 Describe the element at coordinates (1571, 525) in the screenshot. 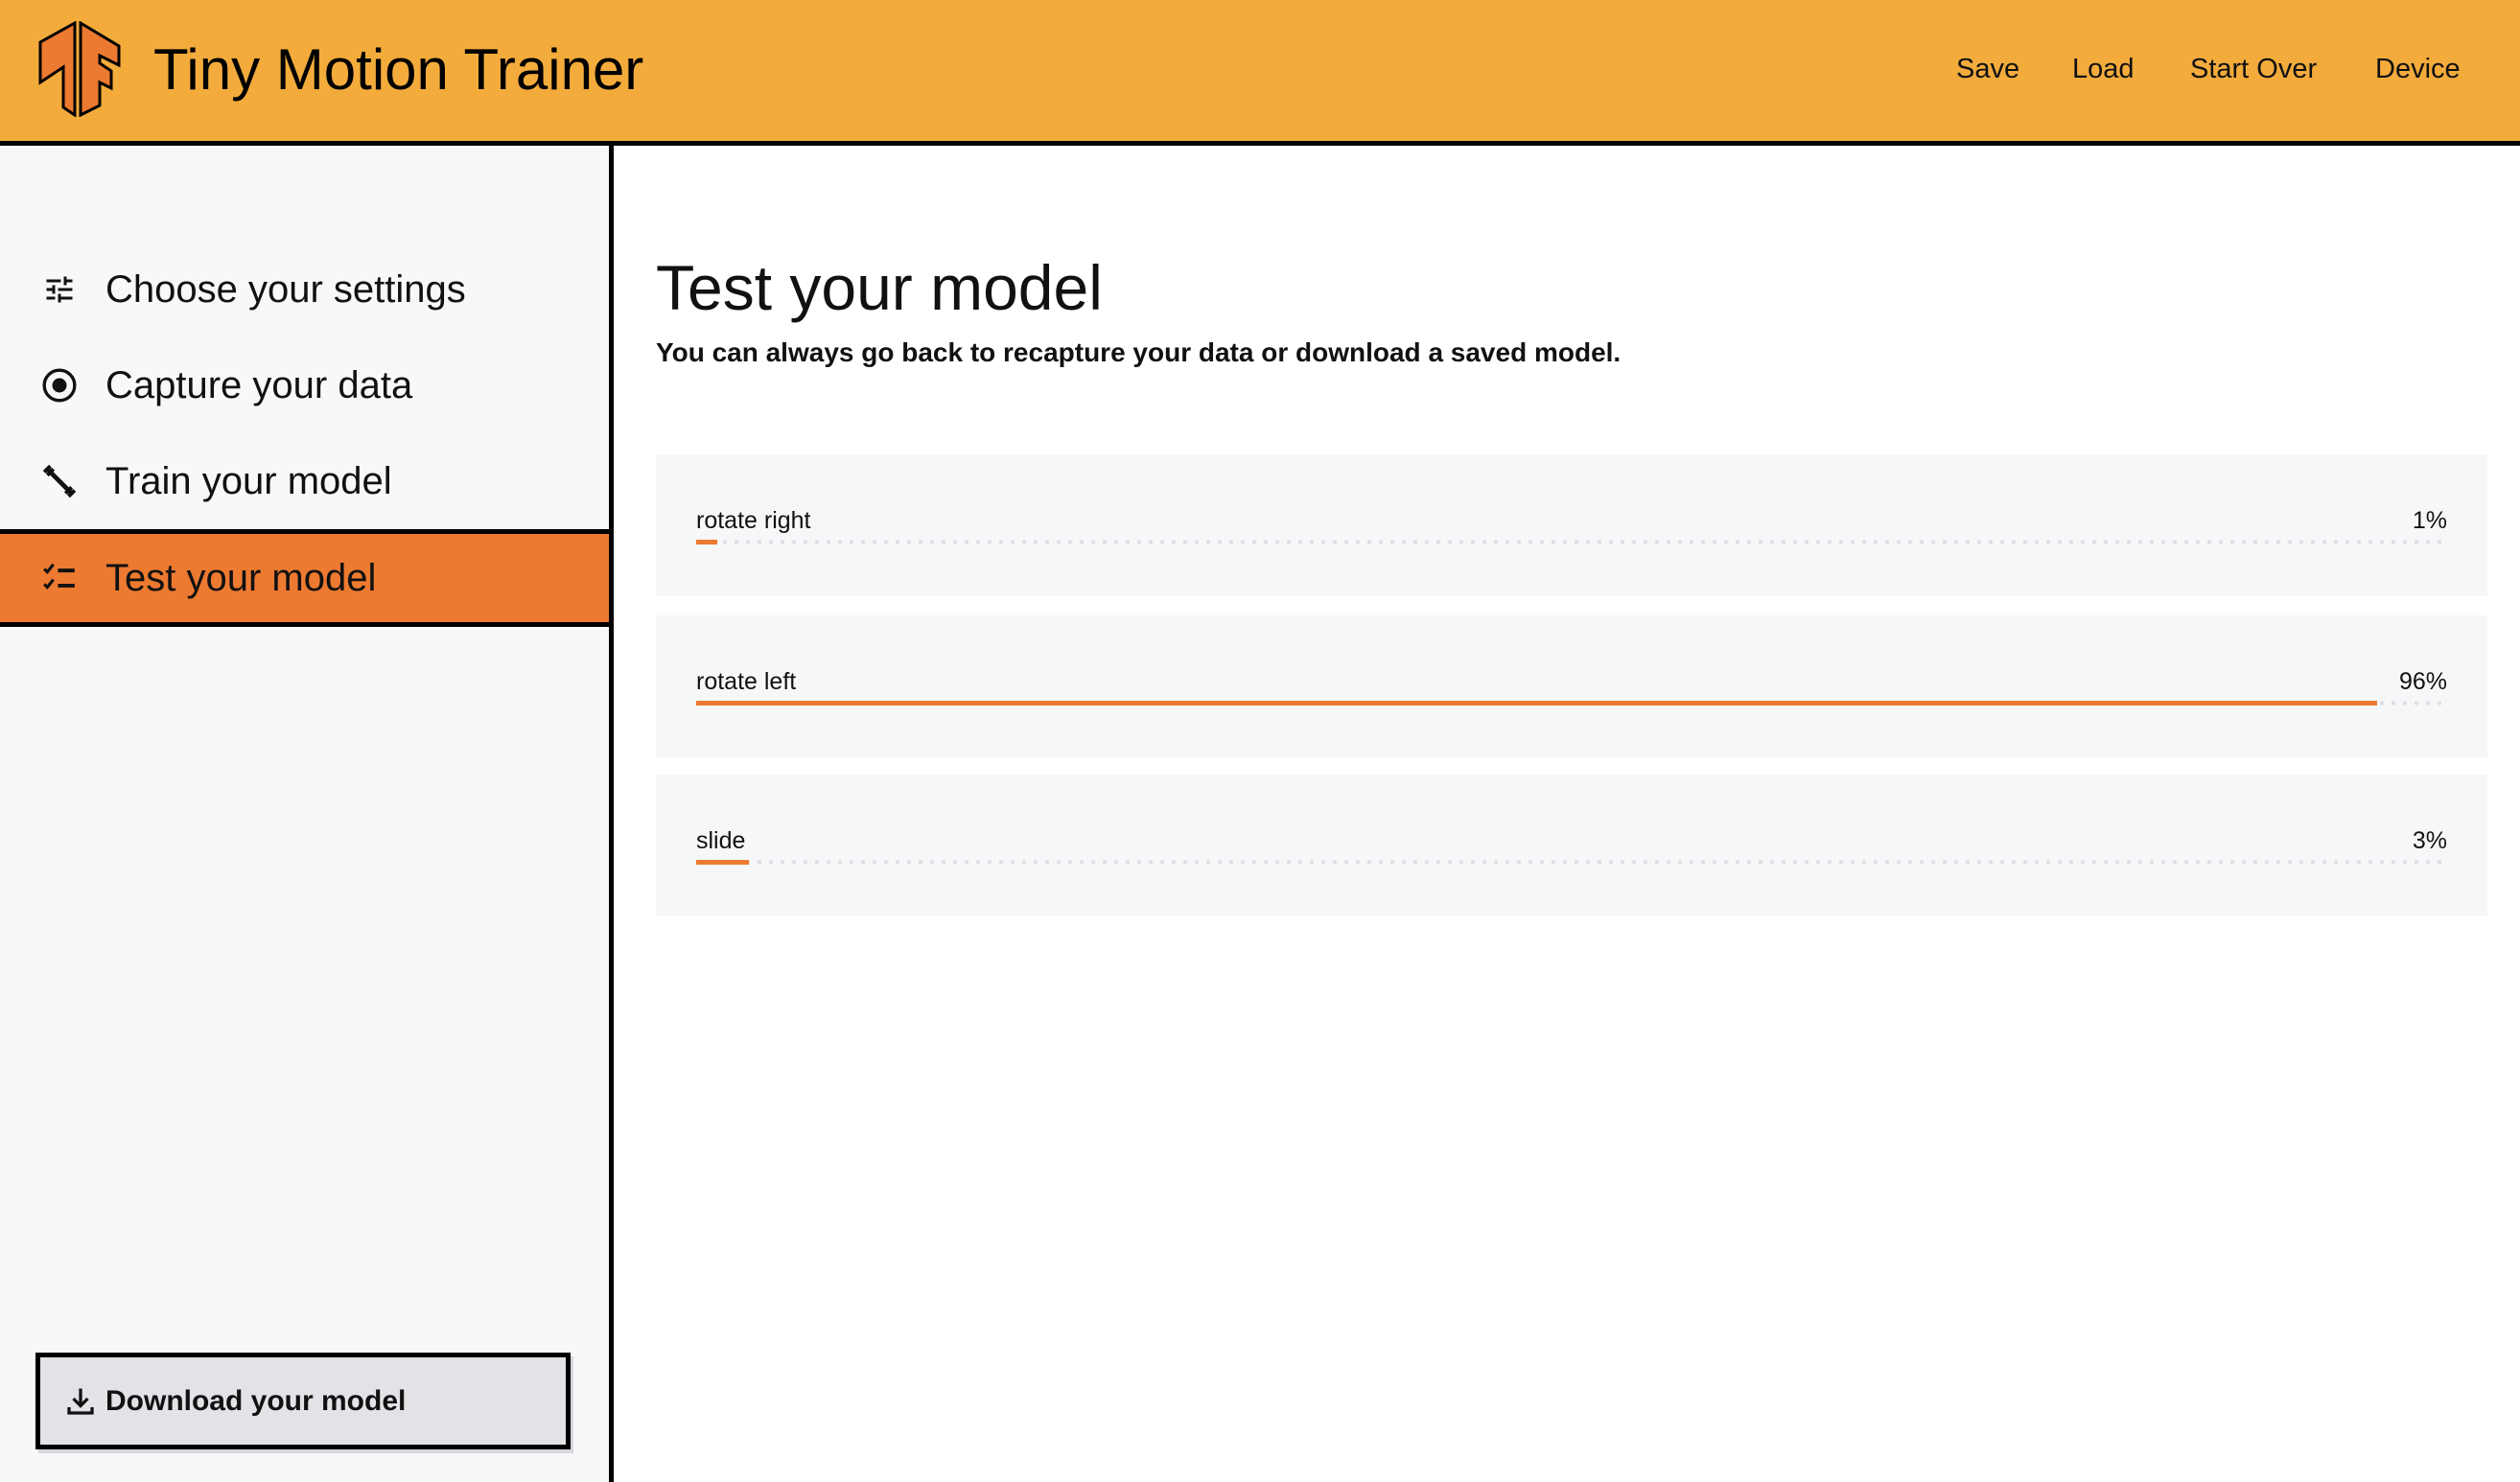

I see `prediction-card-rotate-right: rotate right 1%` at that location.